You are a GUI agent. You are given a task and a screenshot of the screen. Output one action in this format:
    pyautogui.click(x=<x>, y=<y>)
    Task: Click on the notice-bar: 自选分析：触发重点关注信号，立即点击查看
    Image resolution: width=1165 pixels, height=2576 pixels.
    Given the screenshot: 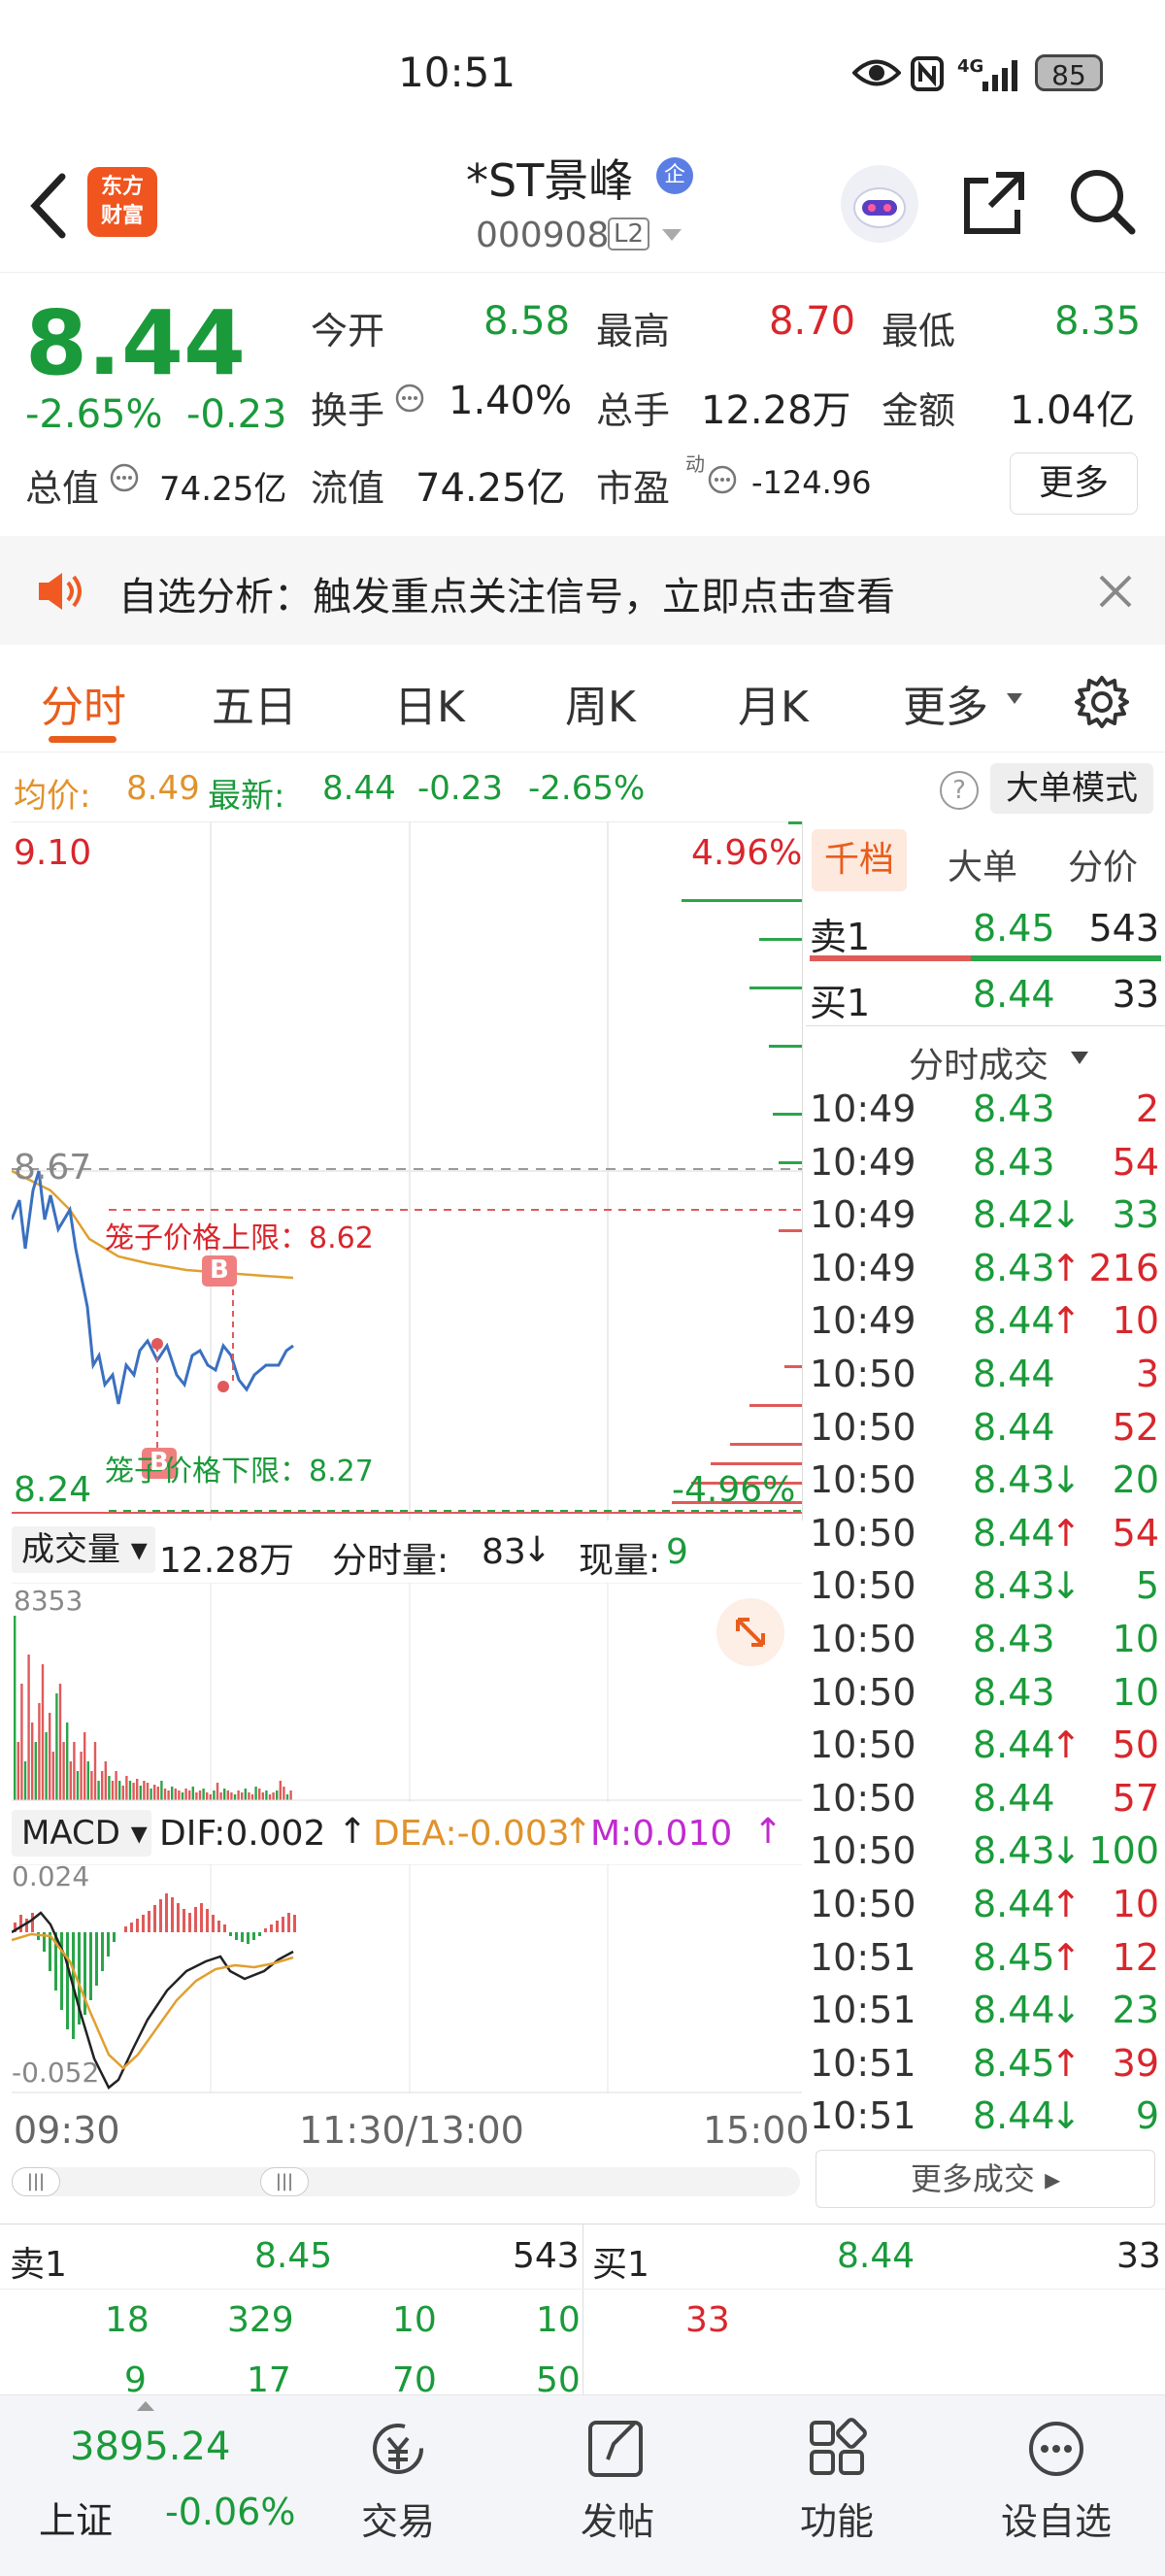 What is the action you would take?
    pyautogui.click(x=582, y=591)
    